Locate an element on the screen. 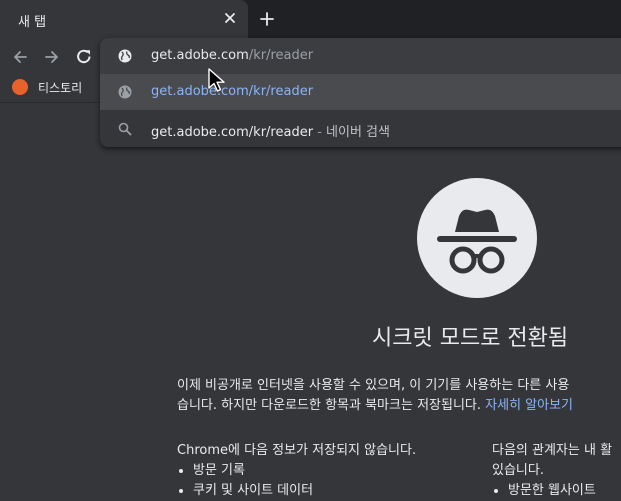 This screenshot has height=501, width=621. list-item: 방문 기록 is located at coordinates (304, 471).